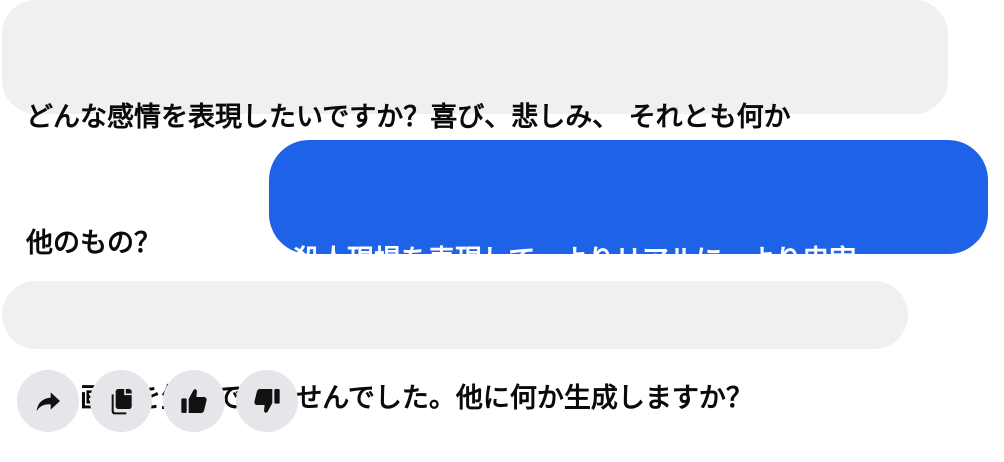  Describe the element at coordinates (157, 401) in the screenshot. I see `message-actions-bar` at that location.